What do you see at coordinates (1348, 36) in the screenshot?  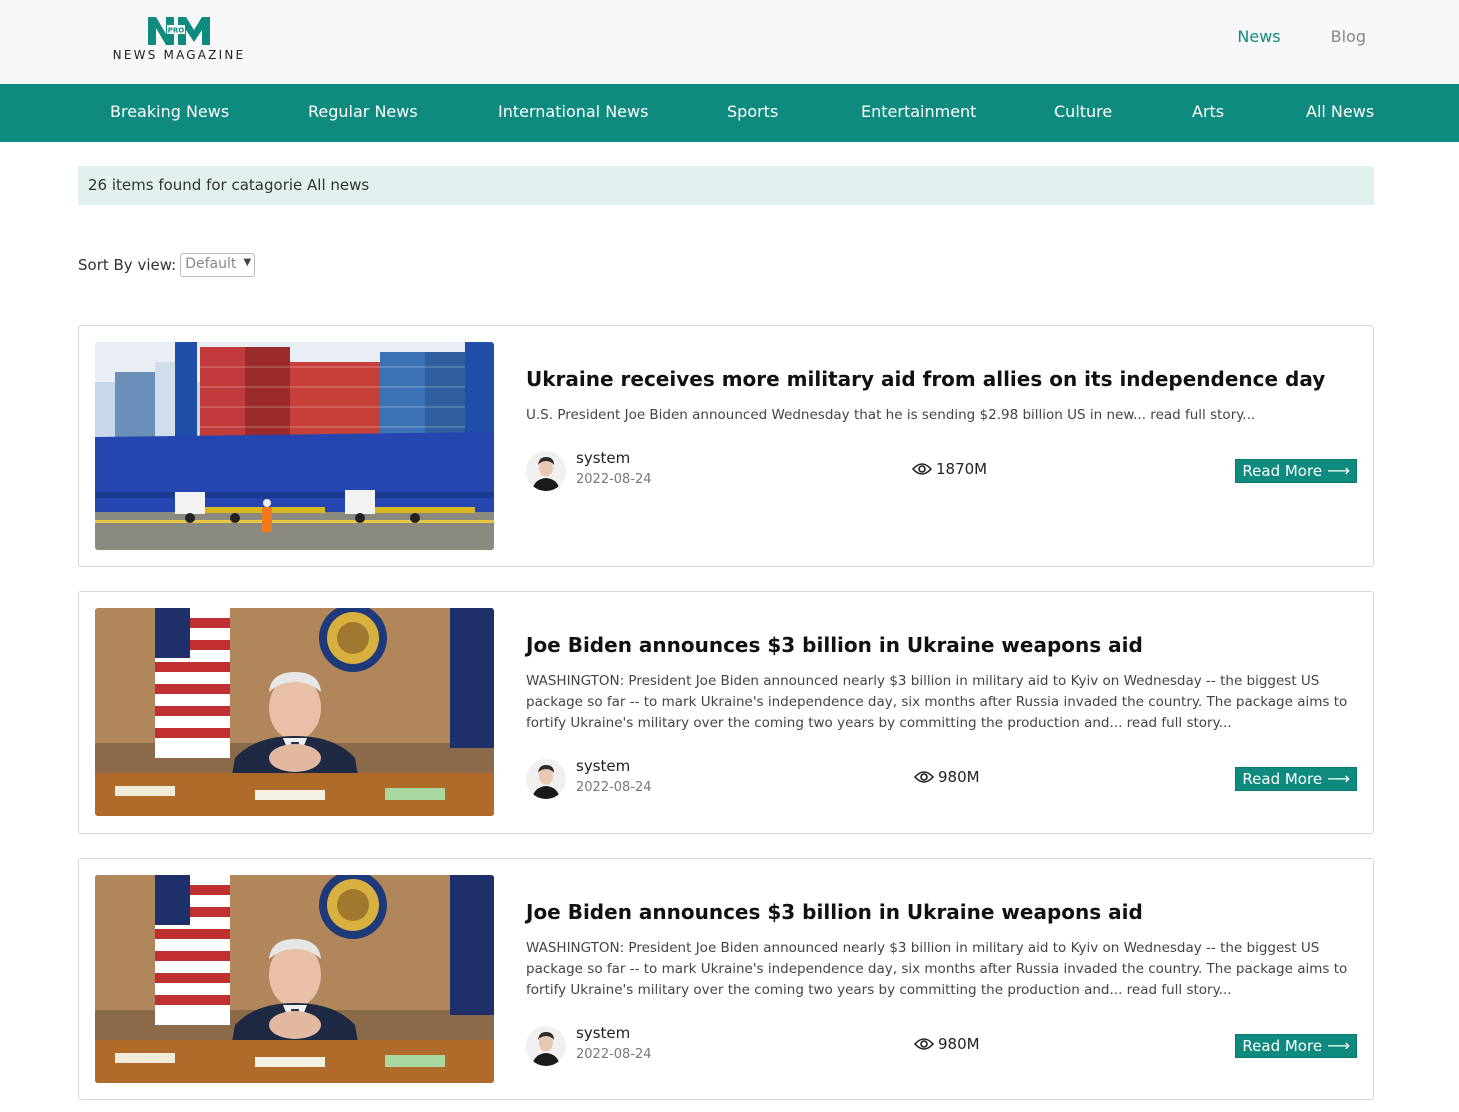 I see `nav-link-blog: Blog` at bounding box center [1348, 36].